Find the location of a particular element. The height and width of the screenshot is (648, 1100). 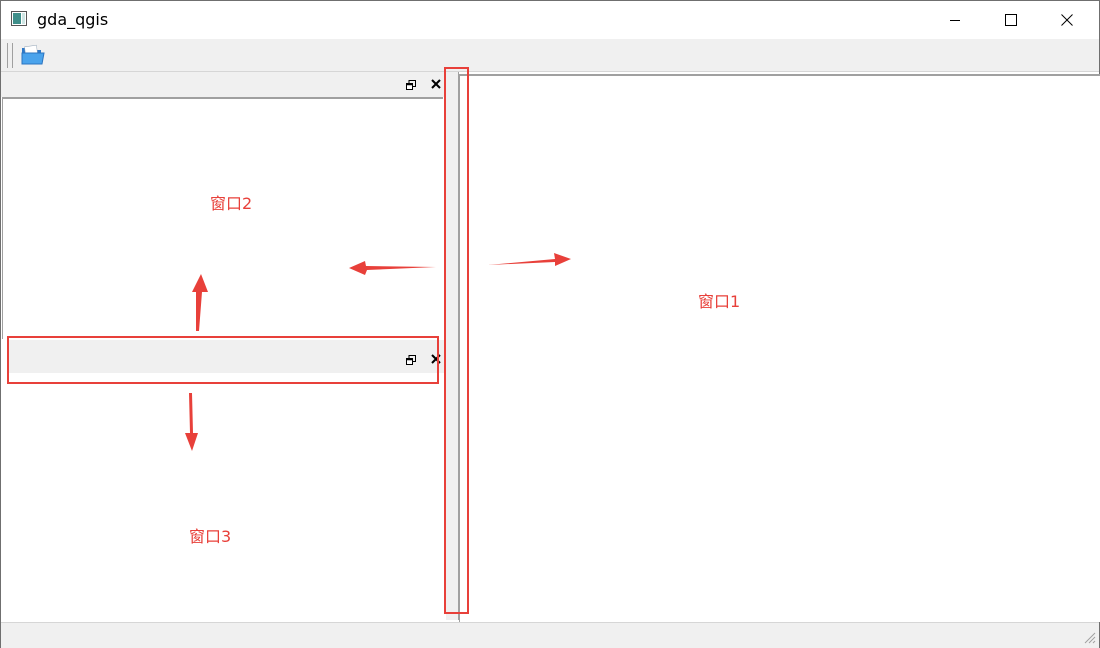

annotation-arrows is located at coordinates (378, 352).